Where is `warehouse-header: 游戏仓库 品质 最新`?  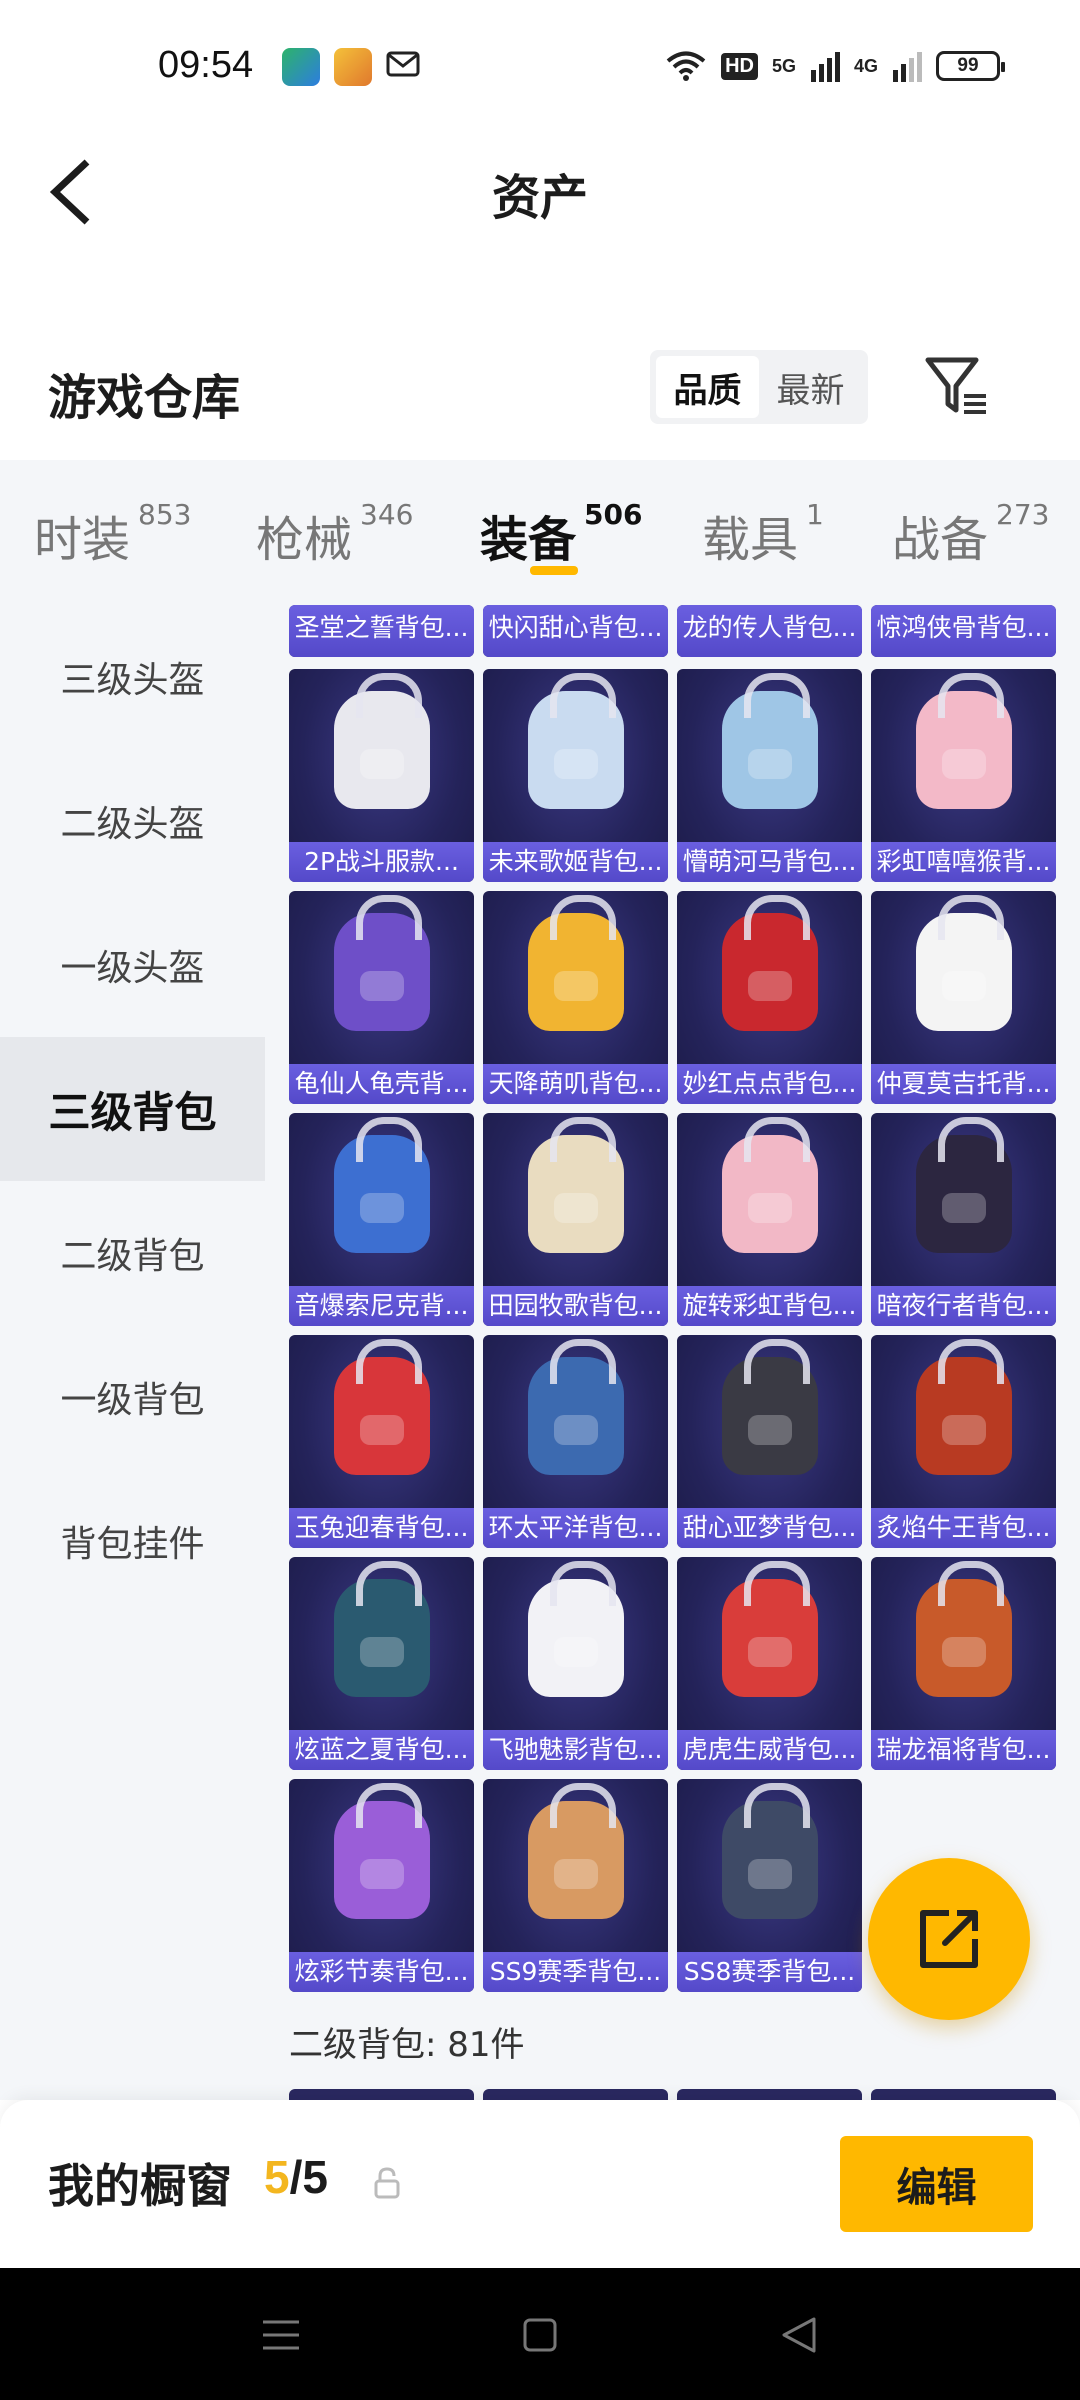
warehouse-header: 游戏仓库 品质 最新 is located at coordinates (540, 390).